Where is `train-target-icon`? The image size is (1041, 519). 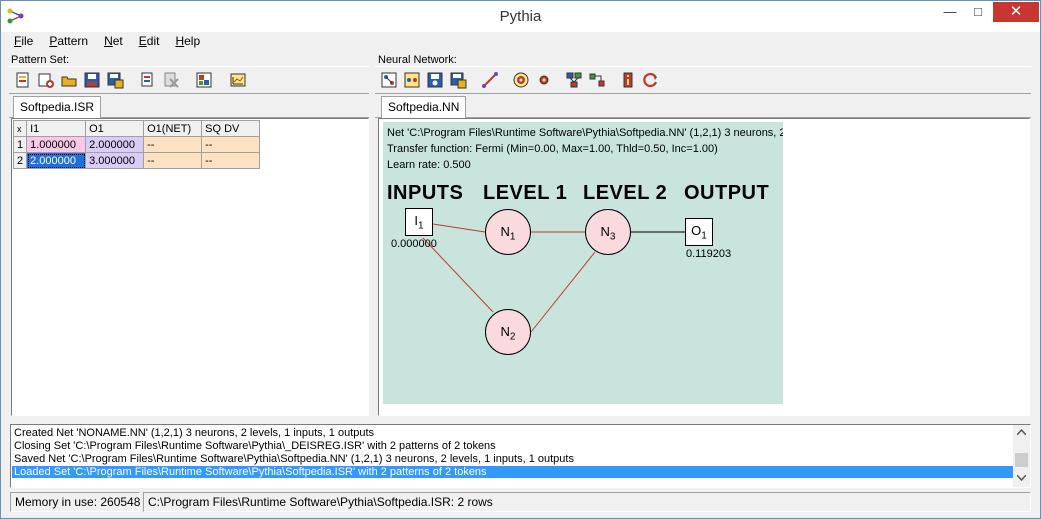 train-target-icon is located at coordinates (521, 80).